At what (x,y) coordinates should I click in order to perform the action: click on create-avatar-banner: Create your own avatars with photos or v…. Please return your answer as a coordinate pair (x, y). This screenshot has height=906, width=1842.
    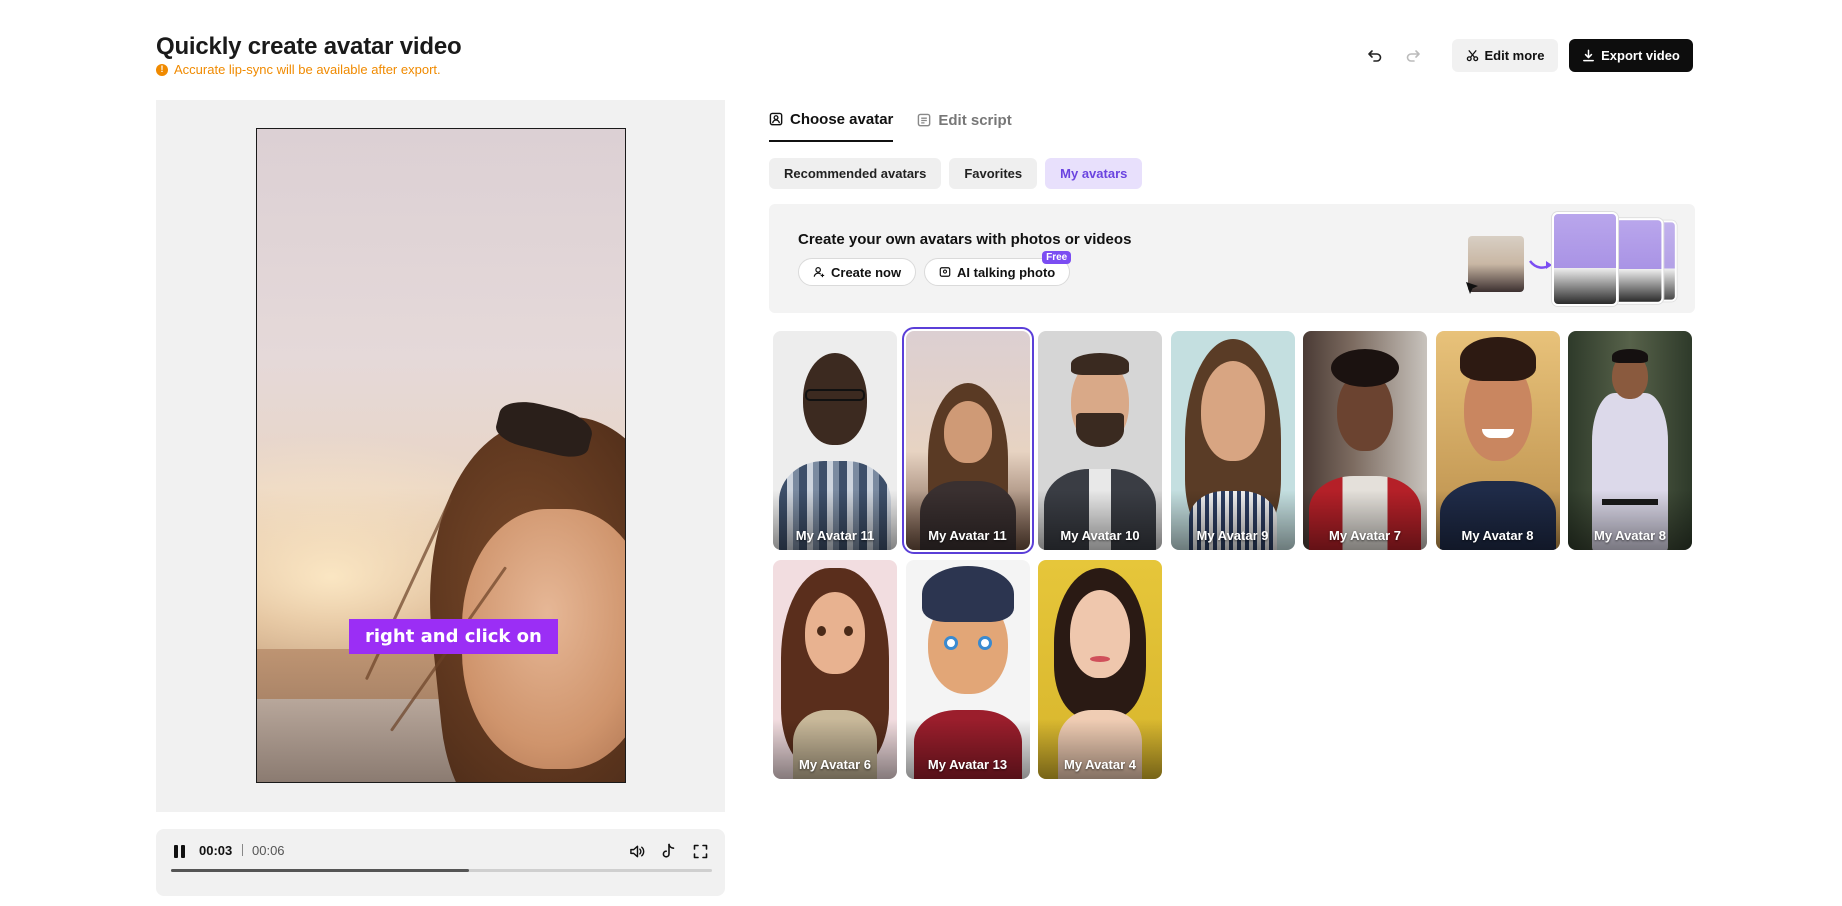
    Looking at the image, I should click on (1232, 258).